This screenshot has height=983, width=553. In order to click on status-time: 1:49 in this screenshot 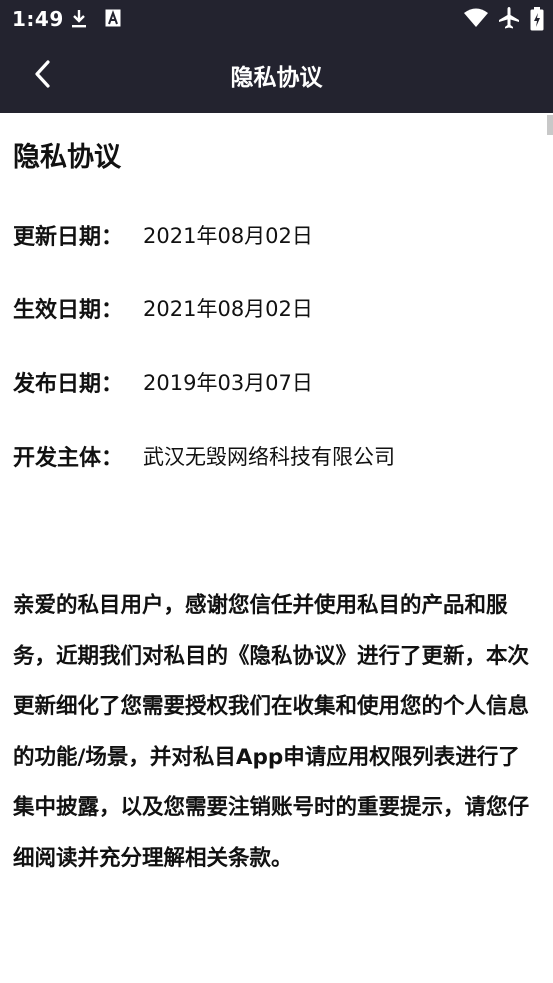, I will do `click(38, 19)`.